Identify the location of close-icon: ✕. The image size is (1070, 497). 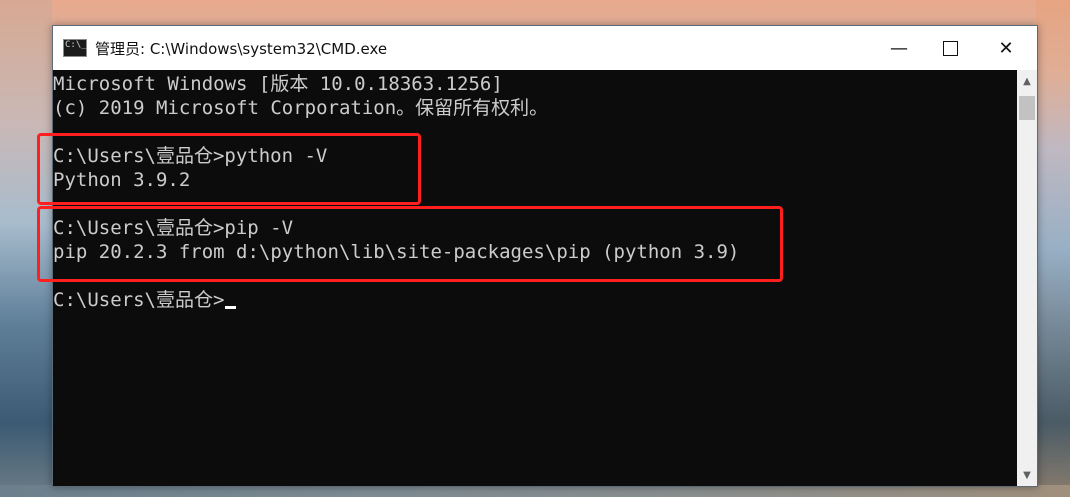
(1006, 48).